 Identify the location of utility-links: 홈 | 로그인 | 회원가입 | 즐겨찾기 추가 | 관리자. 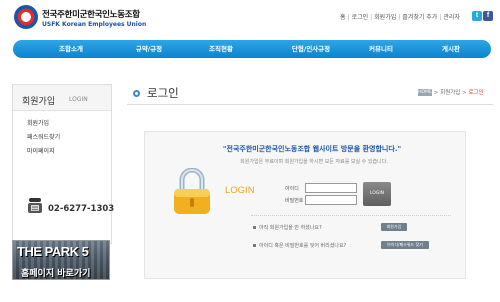
(400, 16).